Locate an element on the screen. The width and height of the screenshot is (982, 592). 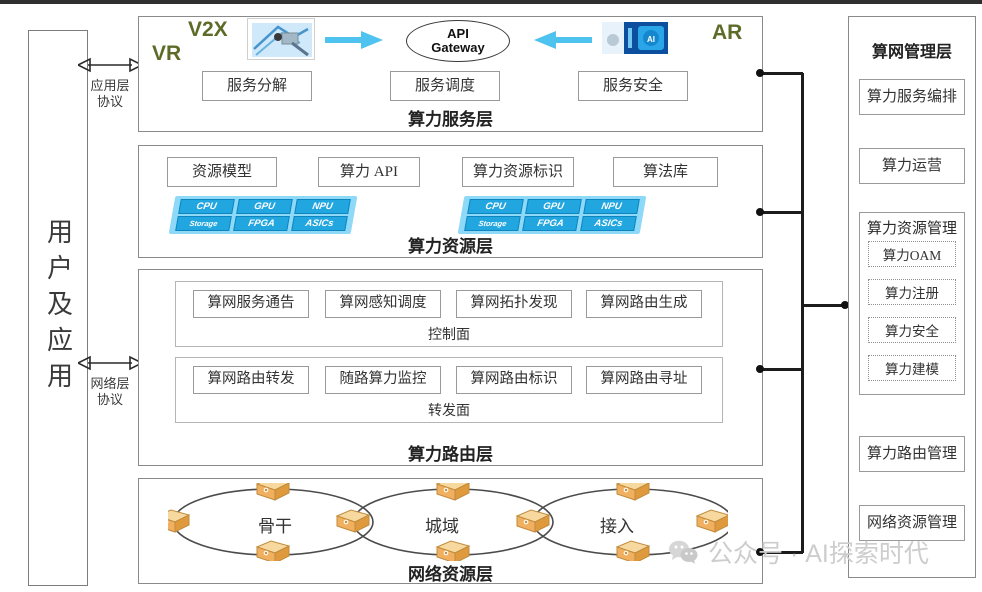
bus-branch-resource is located at coordinates (781, 212).